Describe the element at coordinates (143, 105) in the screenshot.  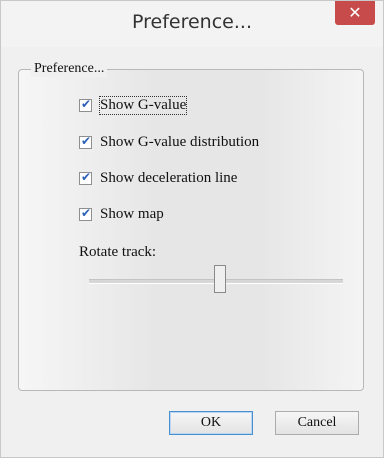
I see `show-g-value-label: Show G-value` at that location.